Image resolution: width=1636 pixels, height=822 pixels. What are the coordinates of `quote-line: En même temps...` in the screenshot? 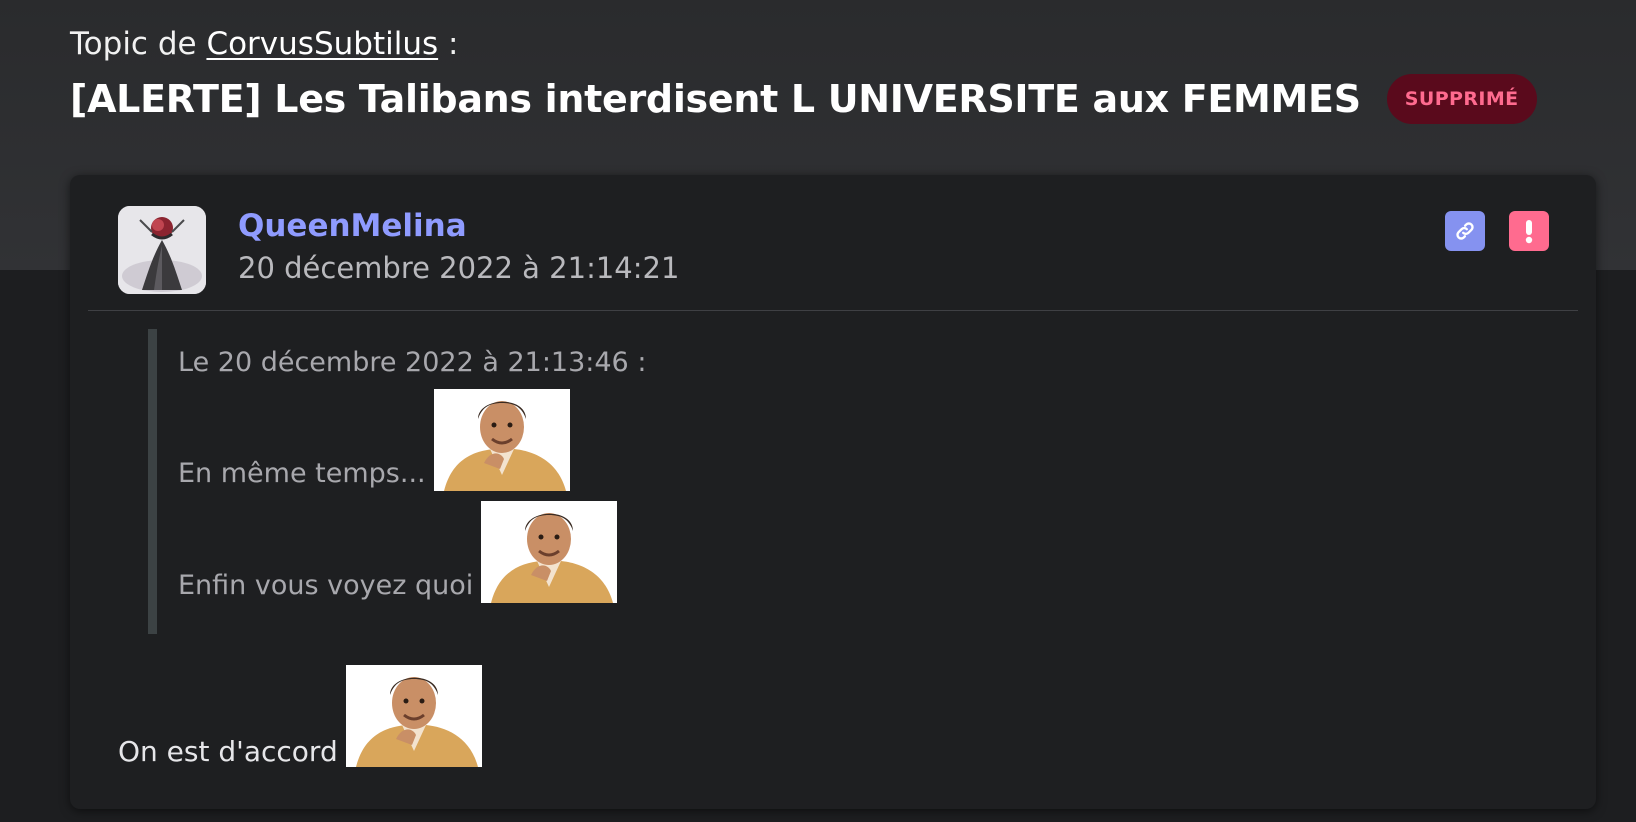 It's located at (374, 440).